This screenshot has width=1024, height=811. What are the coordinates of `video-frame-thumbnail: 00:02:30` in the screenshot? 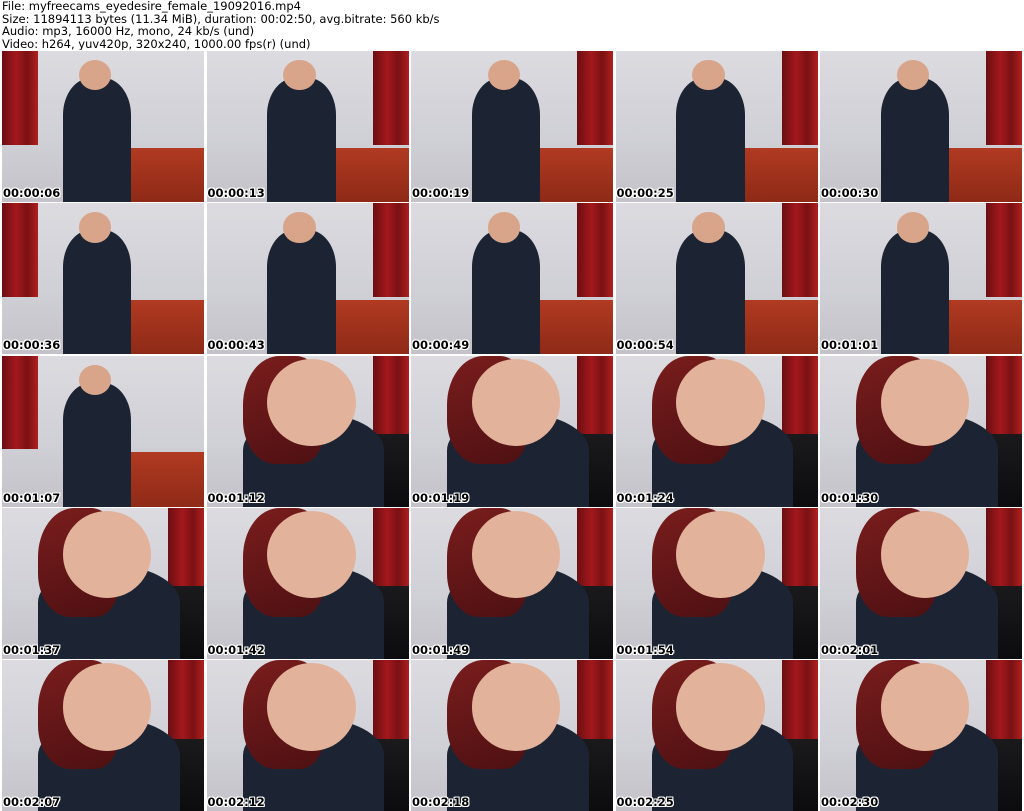 It's located at (921, 735).